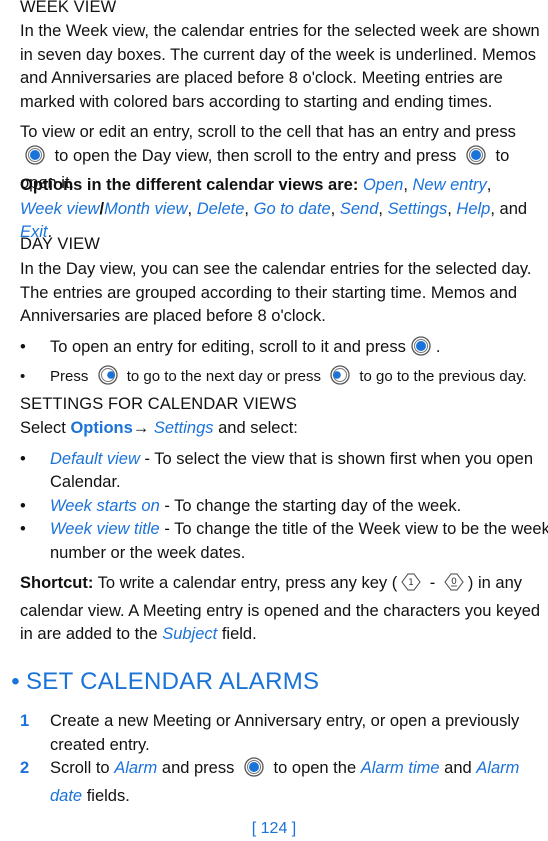  Describe the element at coordinates (340, 378) in the screenshot. I see `joystick-left-icon` at that location.